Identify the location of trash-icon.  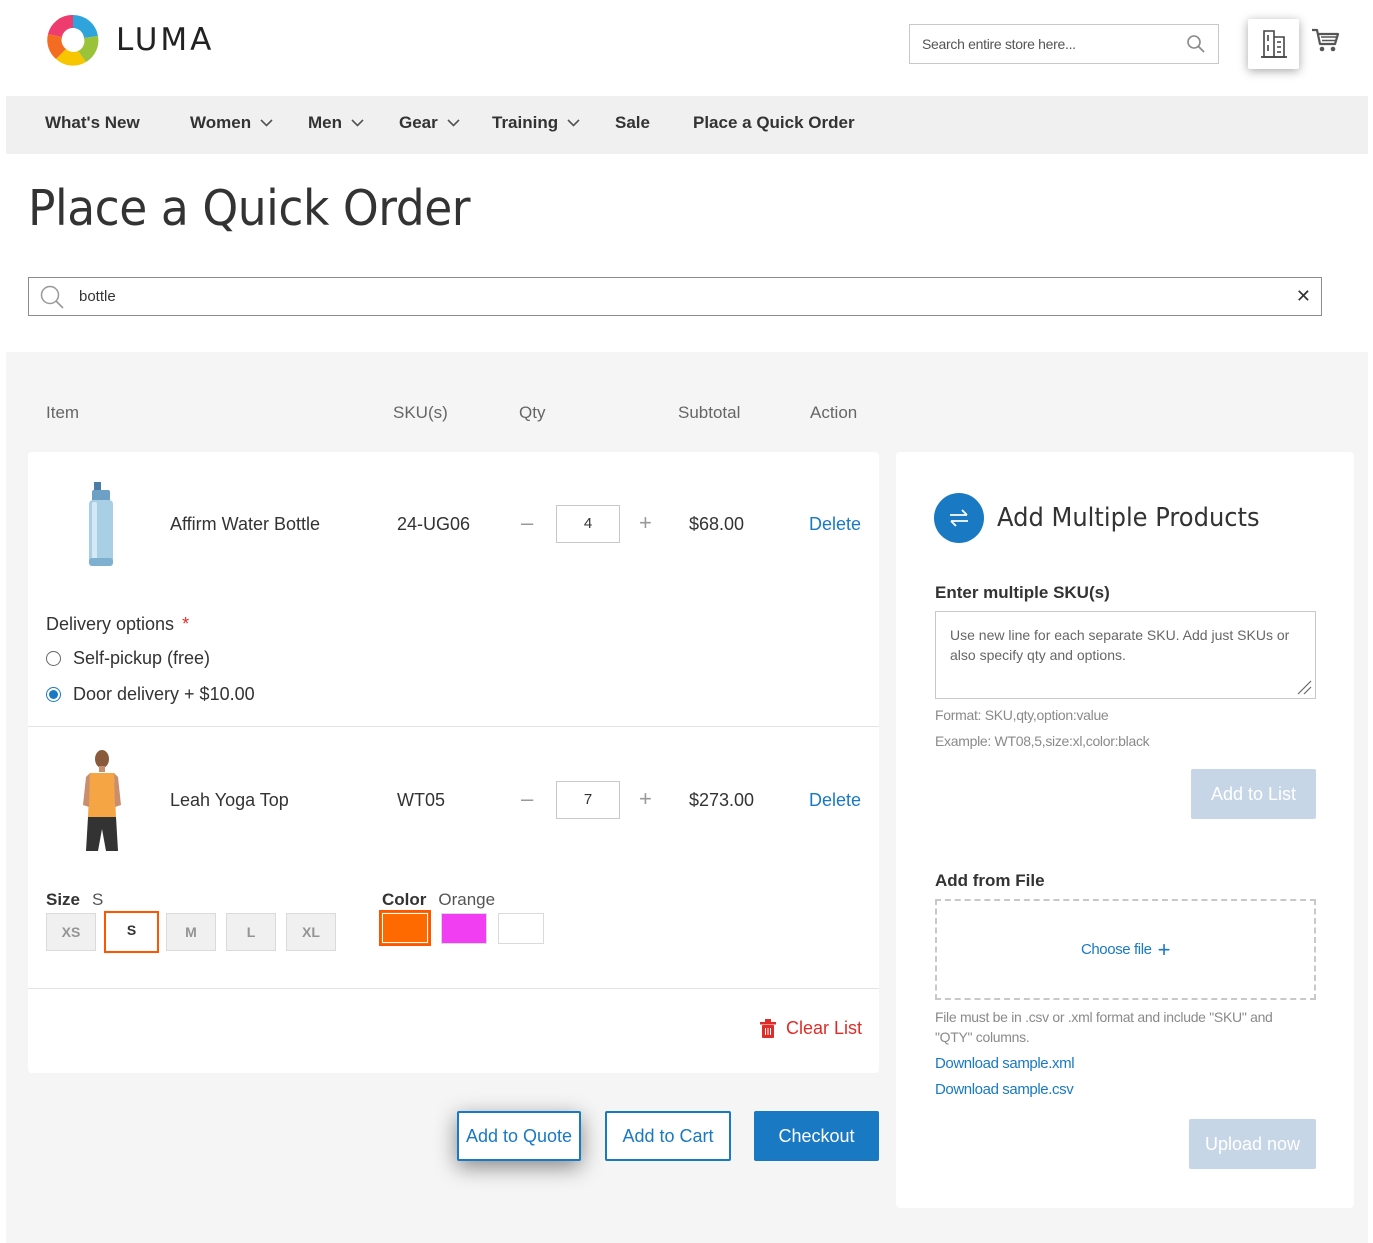
(768, 1028).